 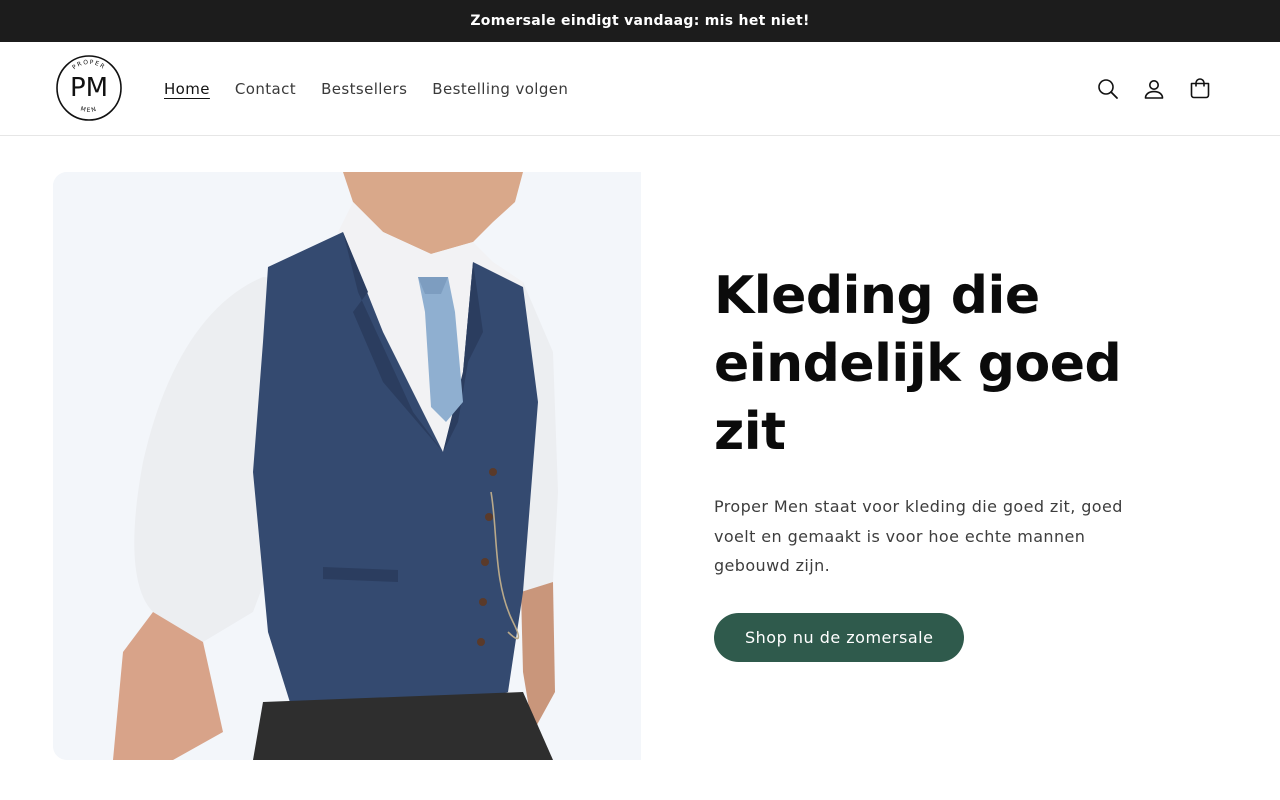 What do you see at coordinates (918, 364) in the screenshot?
I see `hero-title: Kleding die eindelijk goed zit` at bounding box center [918, 364].